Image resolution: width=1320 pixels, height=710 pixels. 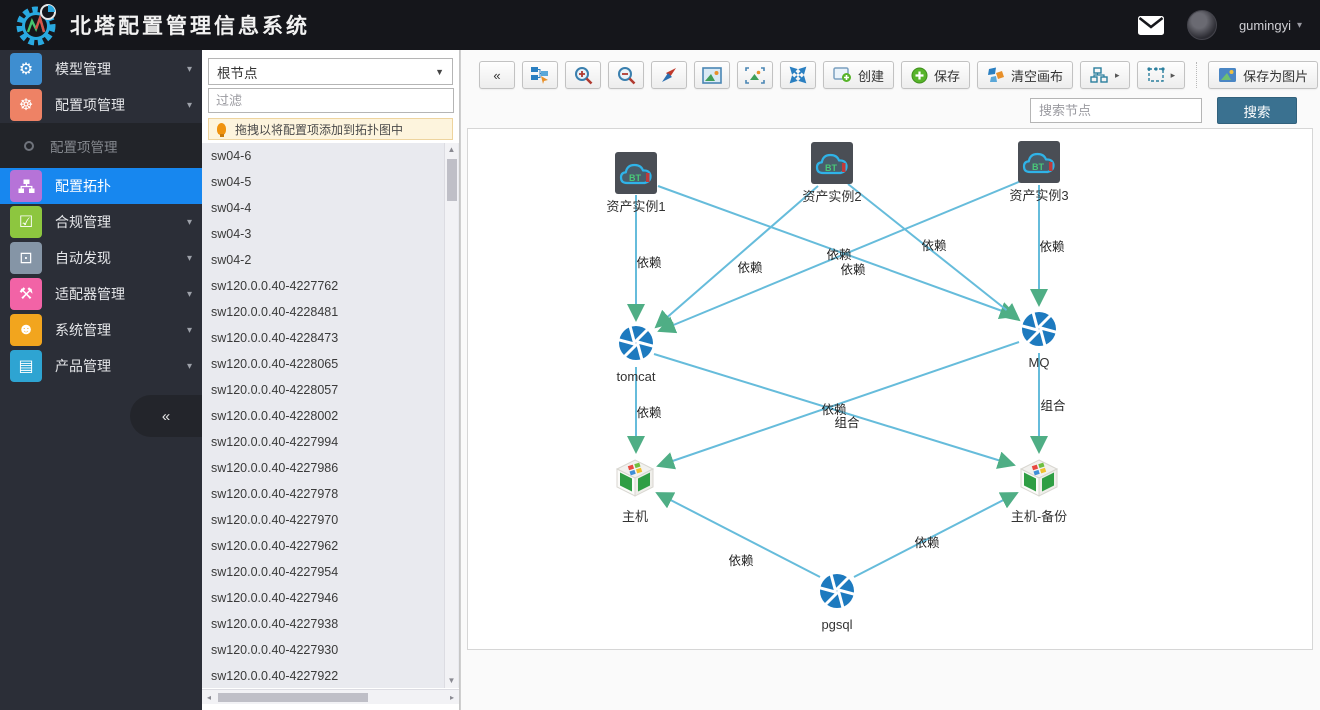 What do you see at coordinates (330, 234) in the screenshot?
I see `tree-item: sw04-3` at bounding box center [330, 234].